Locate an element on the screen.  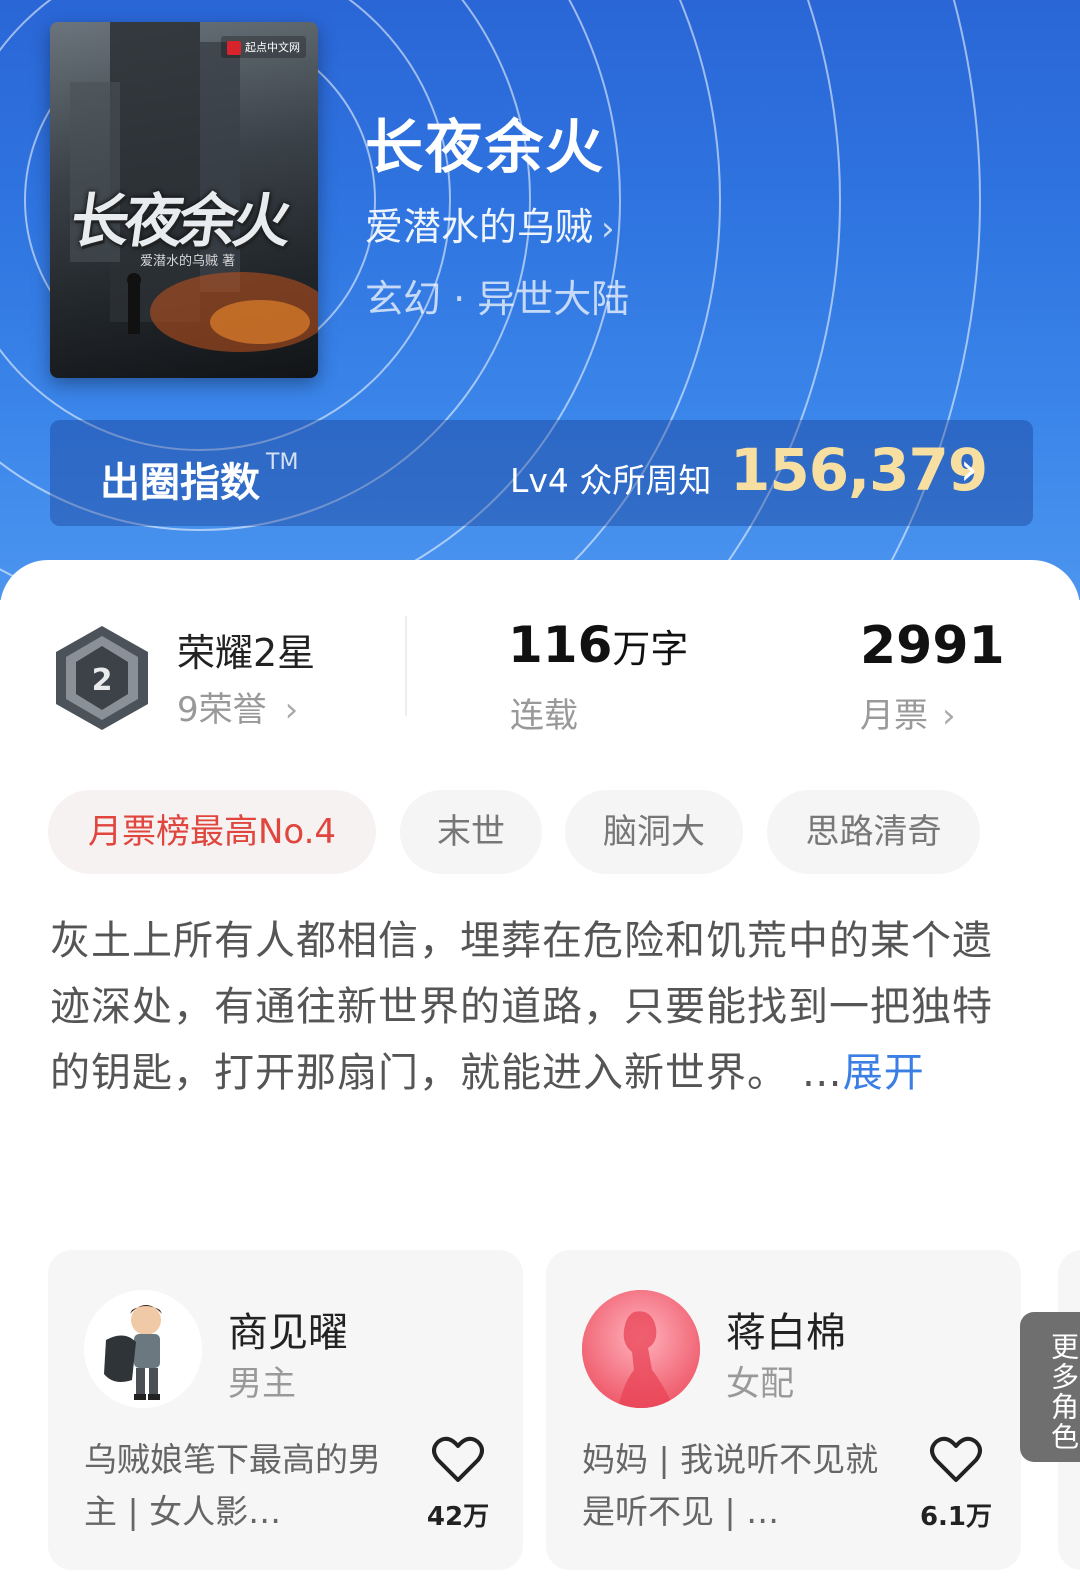
word-count: 116万字 is located at coordinates (598, 645).